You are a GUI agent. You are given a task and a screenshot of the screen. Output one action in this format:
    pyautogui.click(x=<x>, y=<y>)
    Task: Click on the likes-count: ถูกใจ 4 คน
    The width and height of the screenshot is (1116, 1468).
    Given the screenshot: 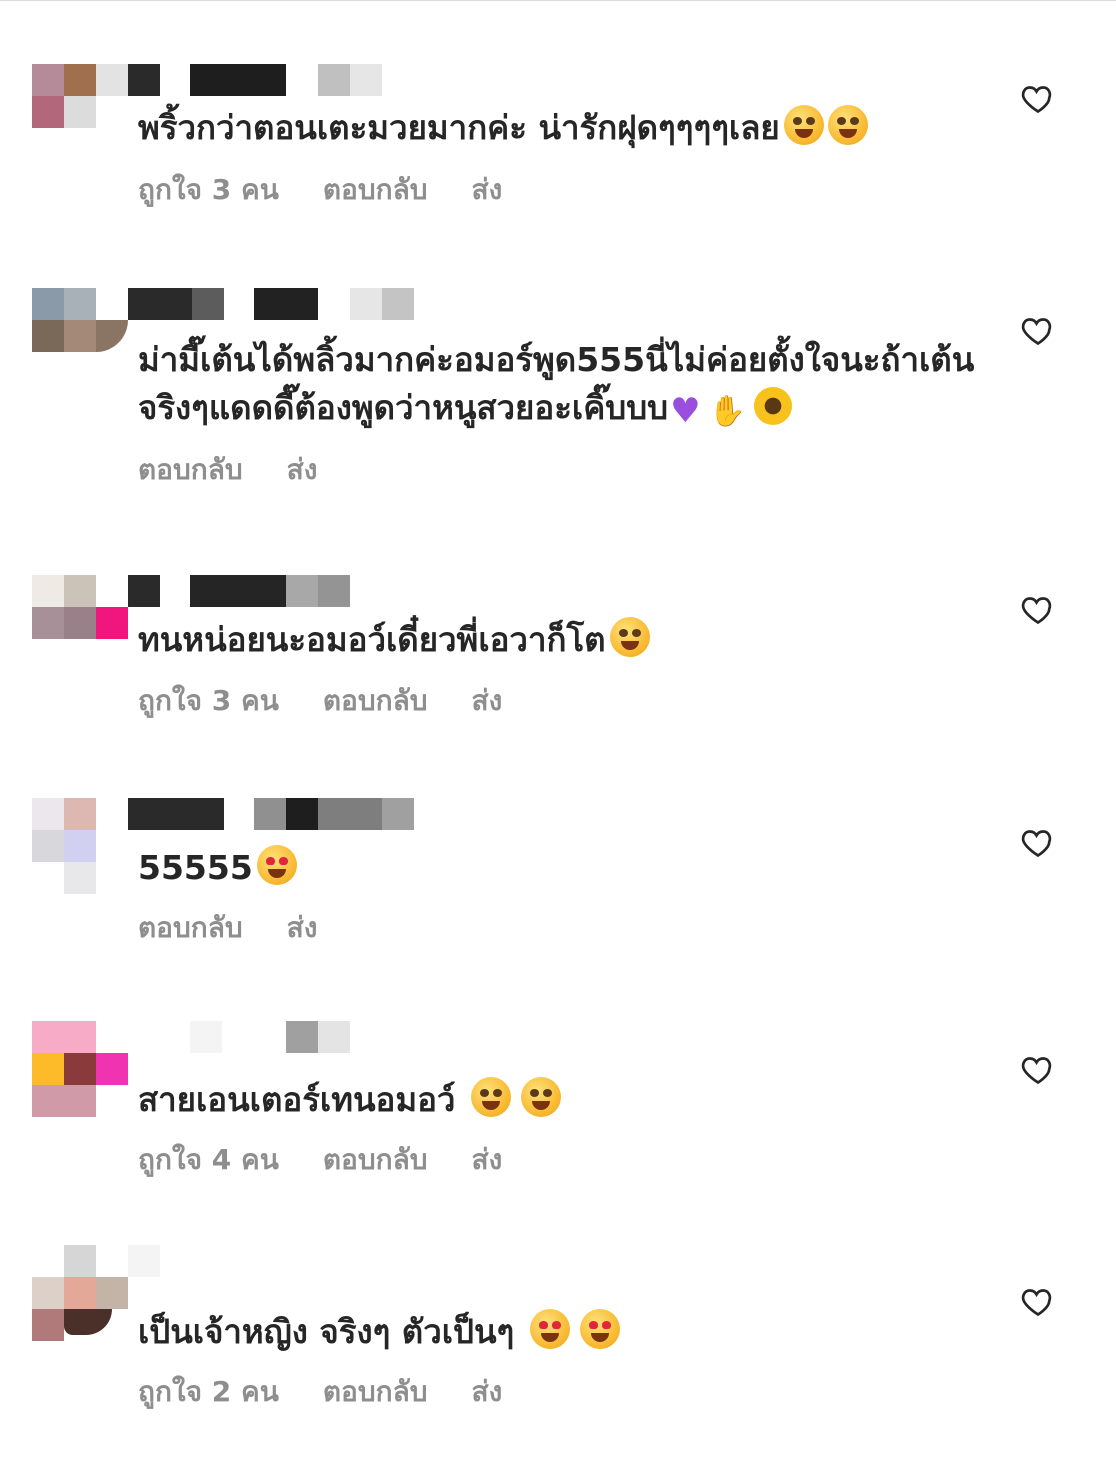 What is the action you would take?
    pyautogui.click(x=208, y=1160)
    